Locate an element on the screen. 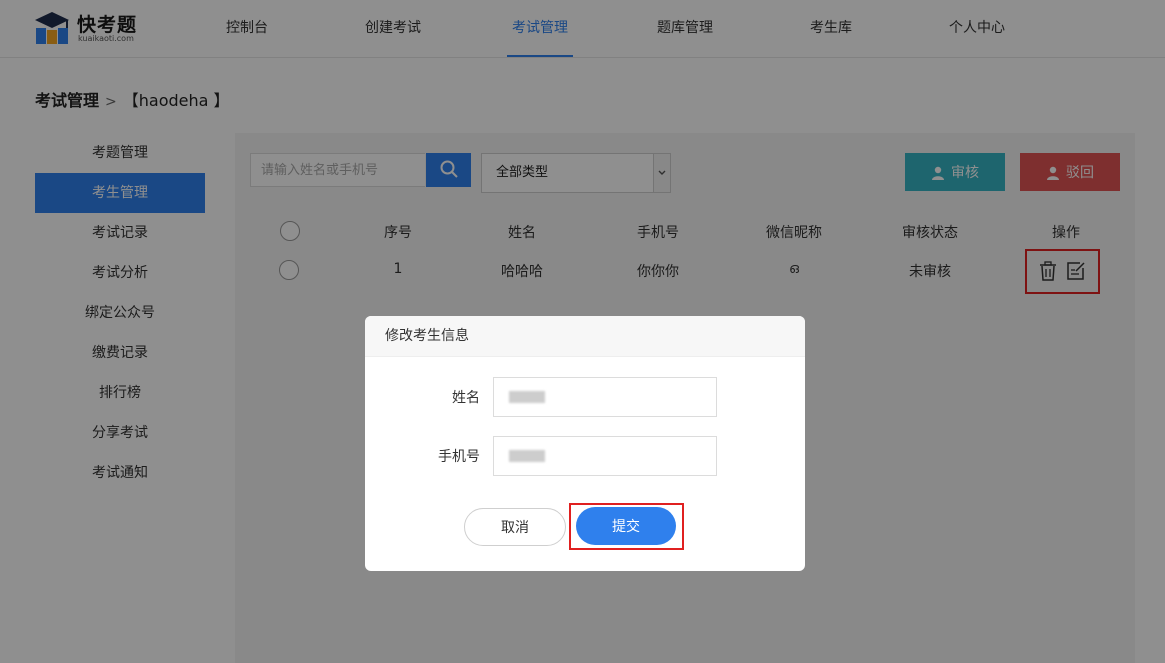 This screenshot has width=1165, height=663. name-field-label: 姓名 is located at coordinates (466, 398).